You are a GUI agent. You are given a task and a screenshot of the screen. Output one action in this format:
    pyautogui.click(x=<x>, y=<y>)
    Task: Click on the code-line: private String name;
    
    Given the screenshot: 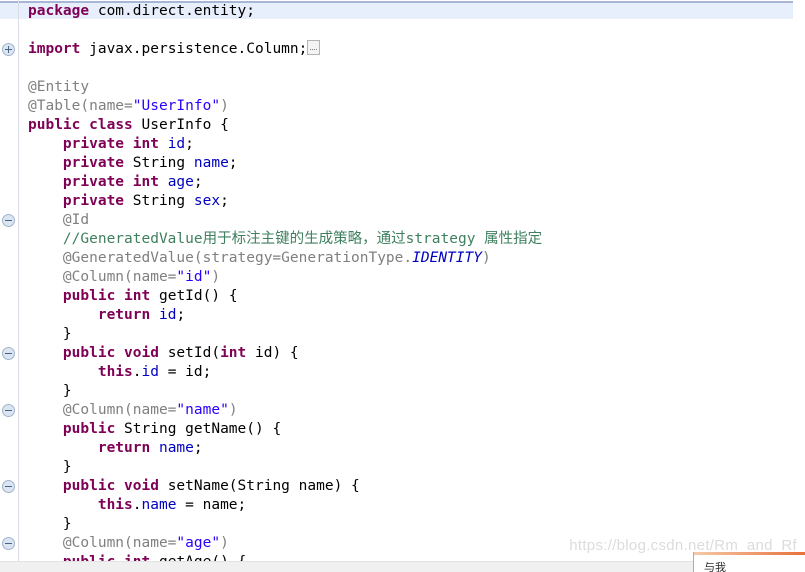 What is the action you would take?
    pyautogui.click(x=133, y=163)
    